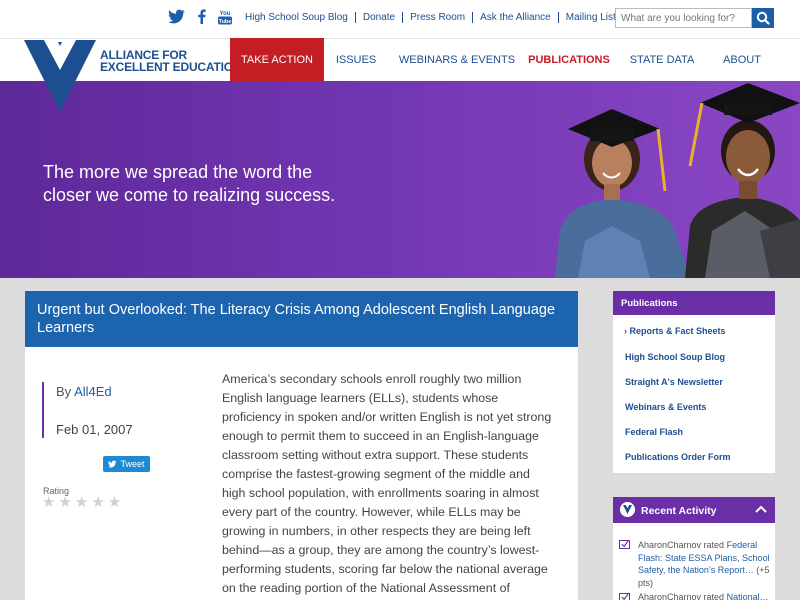  Describe the element at coordinates (675, 357) in the screenshot. I see `sidebar-item-blog: High School Soup Blog` at that location.